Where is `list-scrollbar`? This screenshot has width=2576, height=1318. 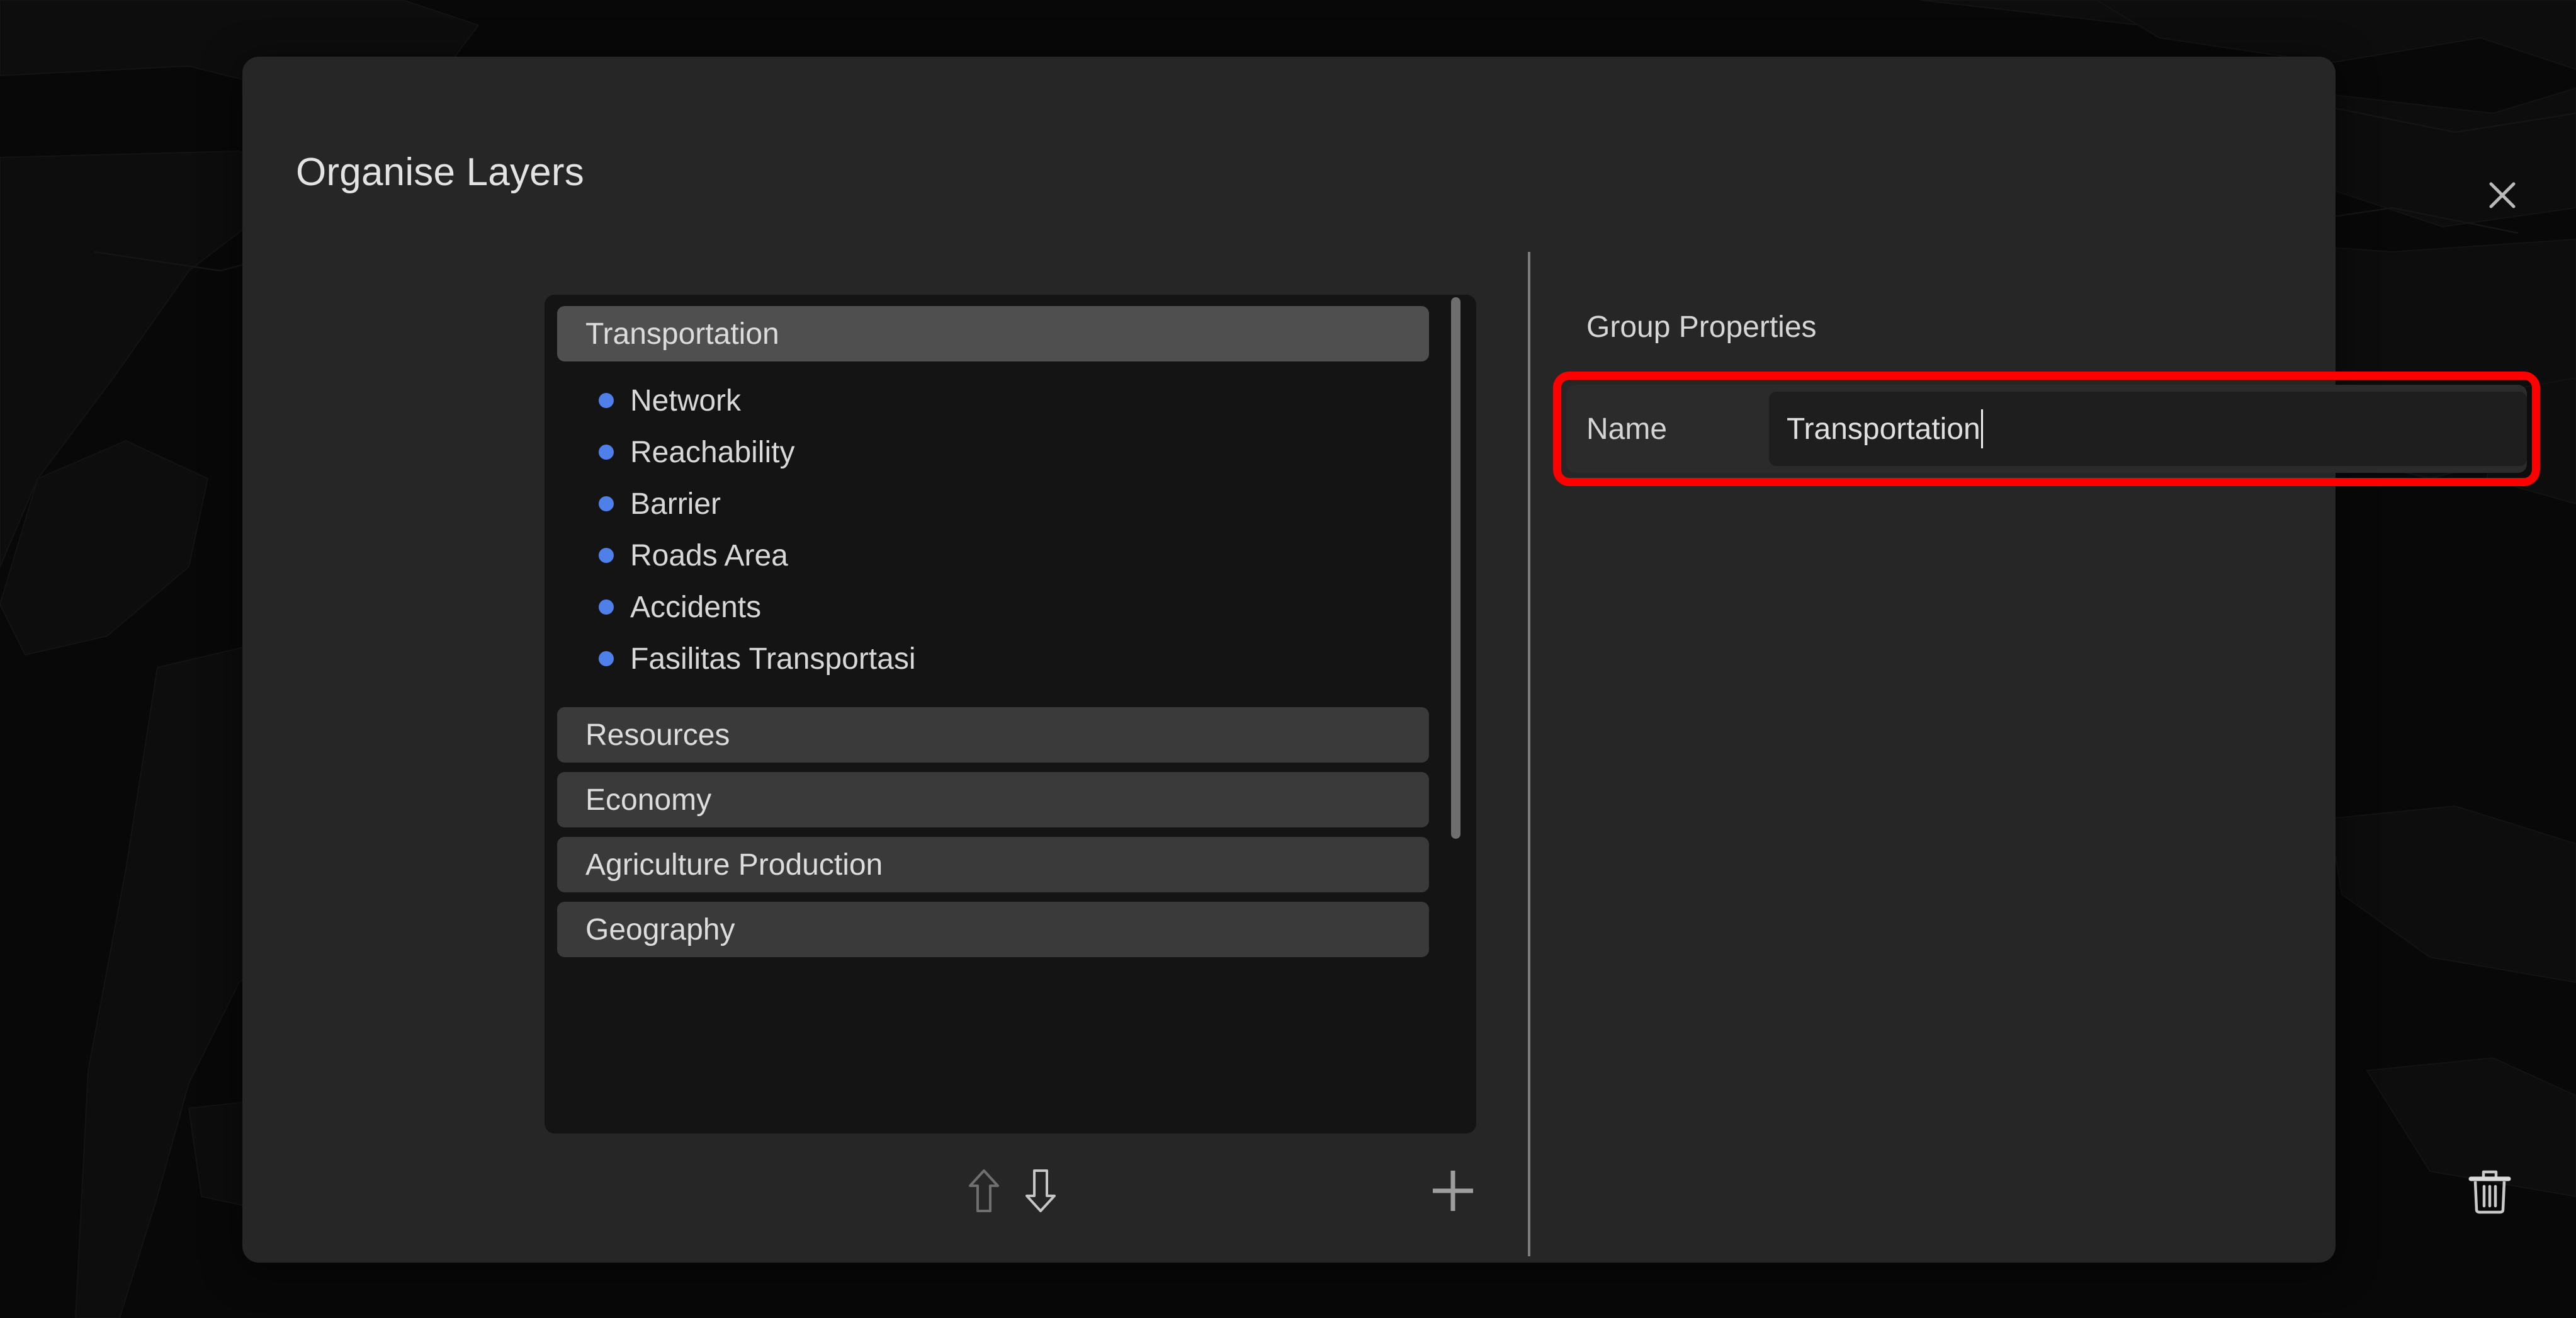 list-scrollbar is located at coordinates (1455, 714).